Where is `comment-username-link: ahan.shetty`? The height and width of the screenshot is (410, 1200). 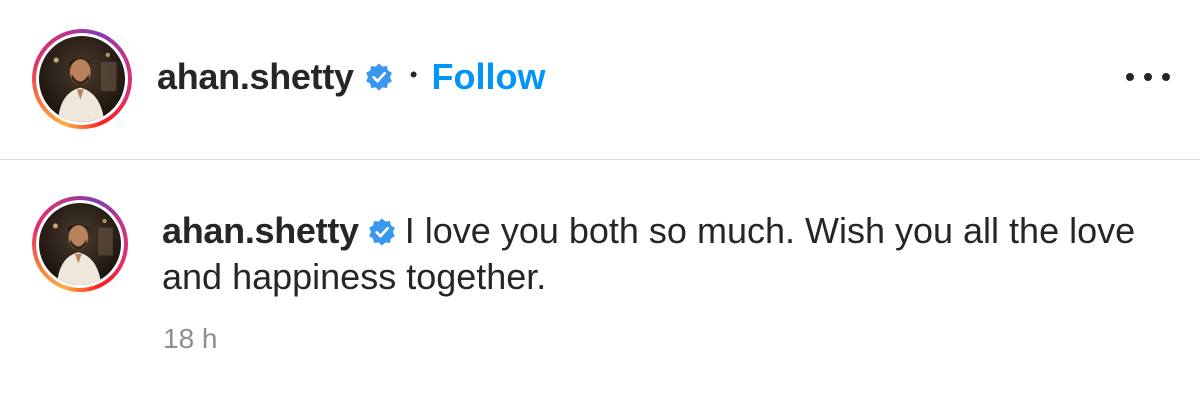
comment-username-link: ahan.shetty is located at coordinates (260, 230).